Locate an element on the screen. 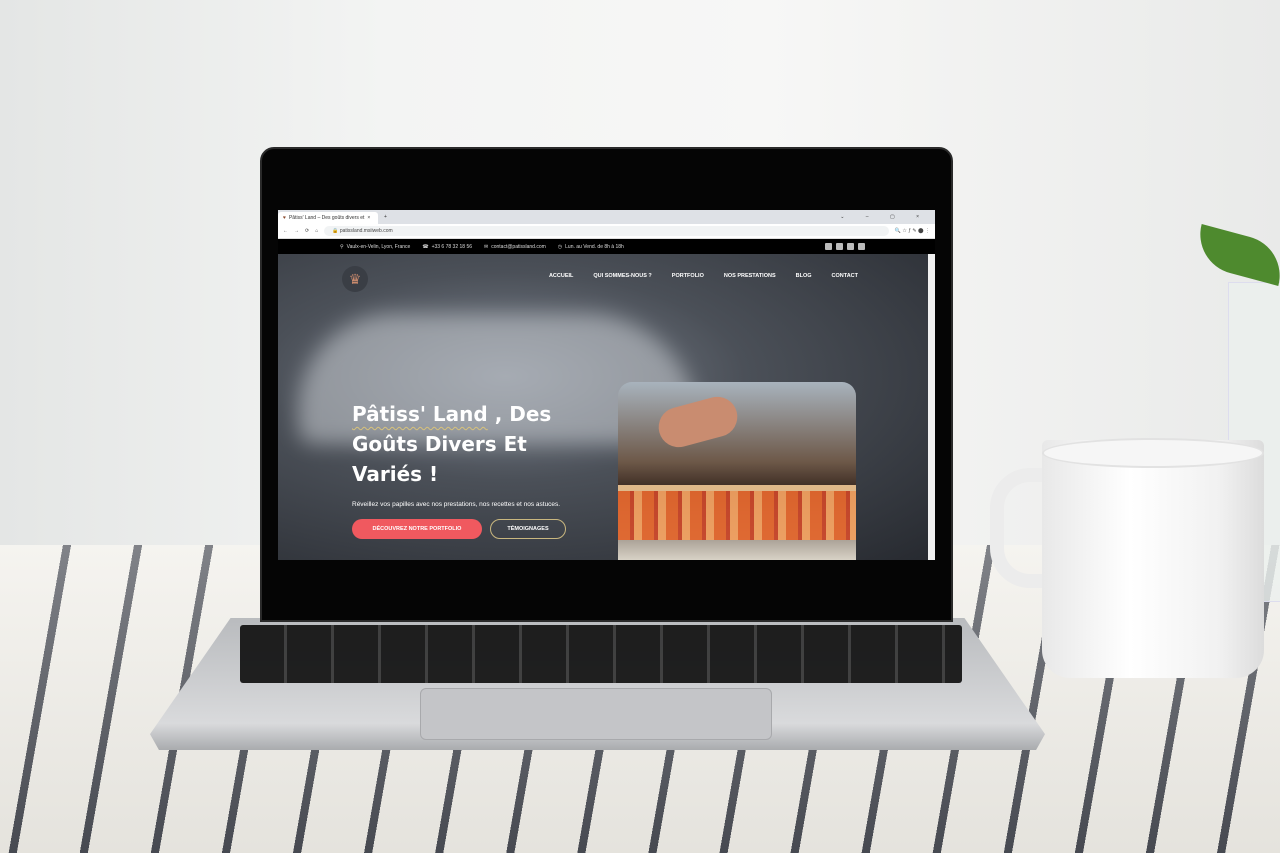 This screenshot has height=853, width=1280. trackpad is located at coordinates (596, 714).